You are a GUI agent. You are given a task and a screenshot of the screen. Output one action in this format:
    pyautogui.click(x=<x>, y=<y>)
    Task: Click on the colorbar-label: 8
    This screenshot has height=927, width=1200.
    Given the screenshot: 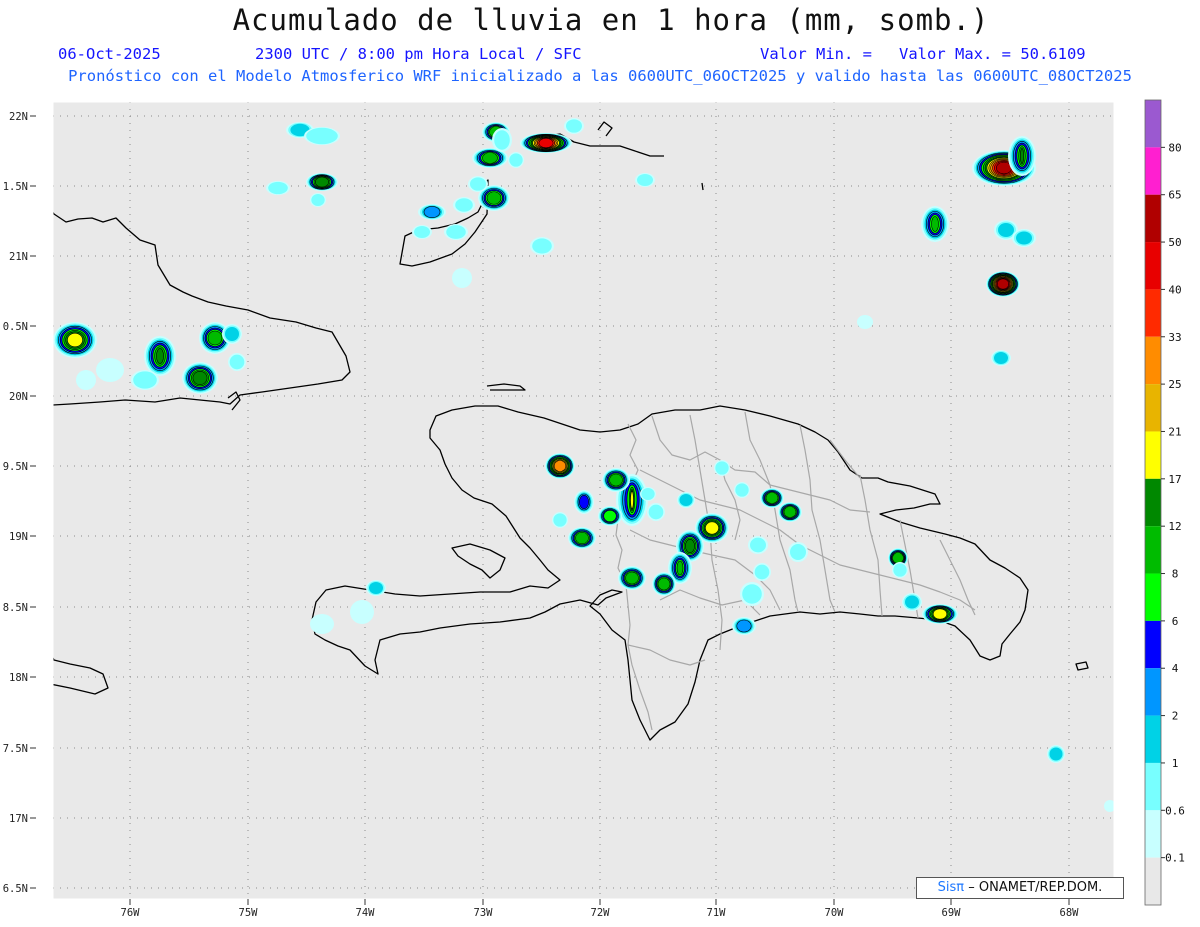 What is the action you would take?
    pyautogui.click(x=1175, y=574)
    